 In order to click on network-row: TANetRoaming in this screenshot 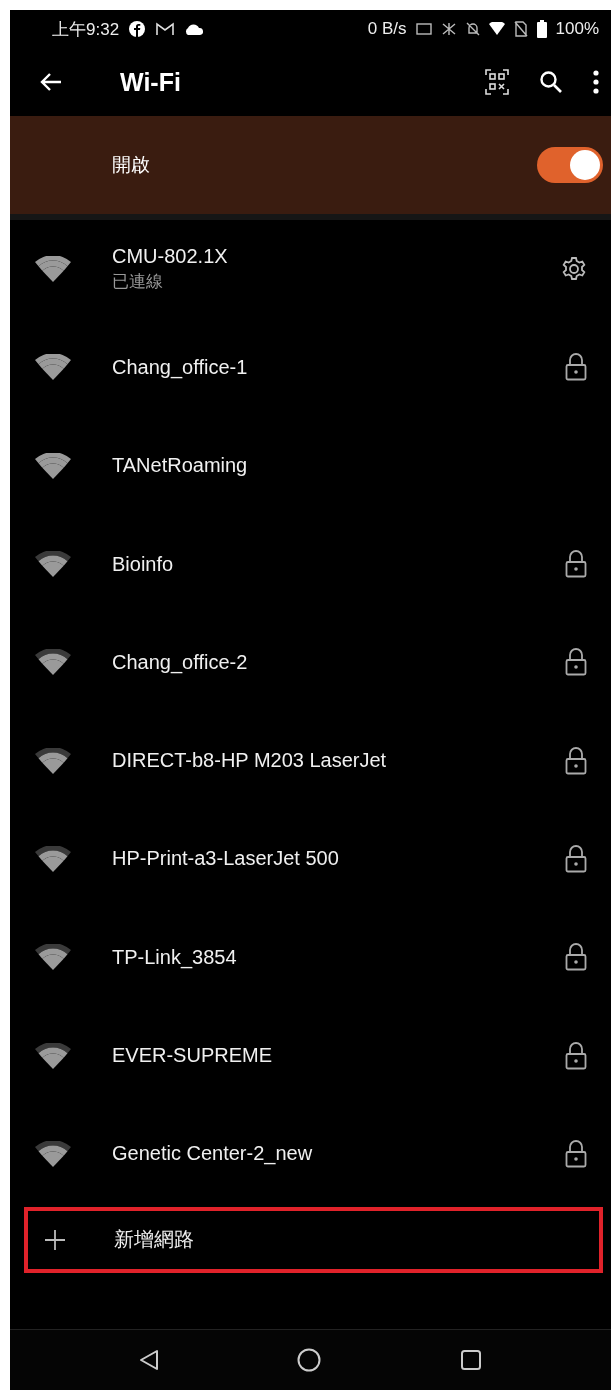, I will do `click(310, 465)`.